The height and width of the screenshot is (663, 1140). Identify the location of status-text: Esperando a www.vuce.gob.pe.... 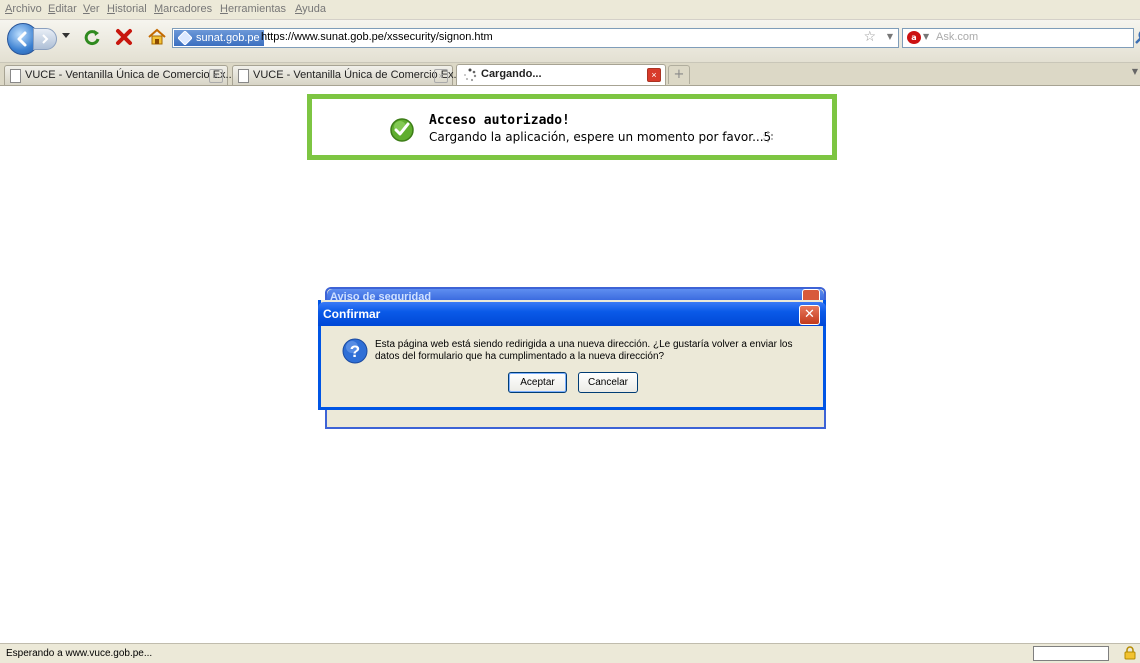
(79, 653).